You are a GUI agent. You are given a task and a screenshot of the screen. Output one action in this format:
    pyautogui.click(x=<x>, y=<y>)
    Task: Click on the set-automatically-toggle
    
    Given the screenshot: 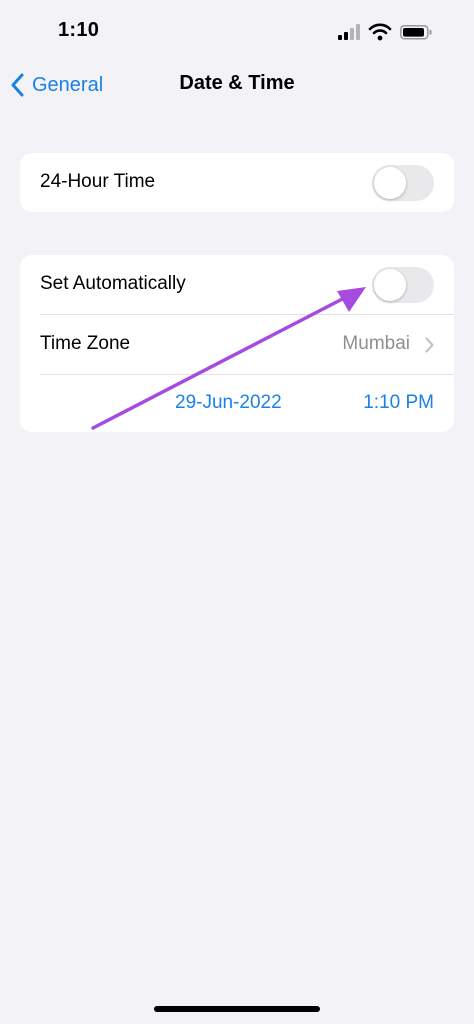 What is the action you would take?
    pyautogui.click(x=403, y=285)
    